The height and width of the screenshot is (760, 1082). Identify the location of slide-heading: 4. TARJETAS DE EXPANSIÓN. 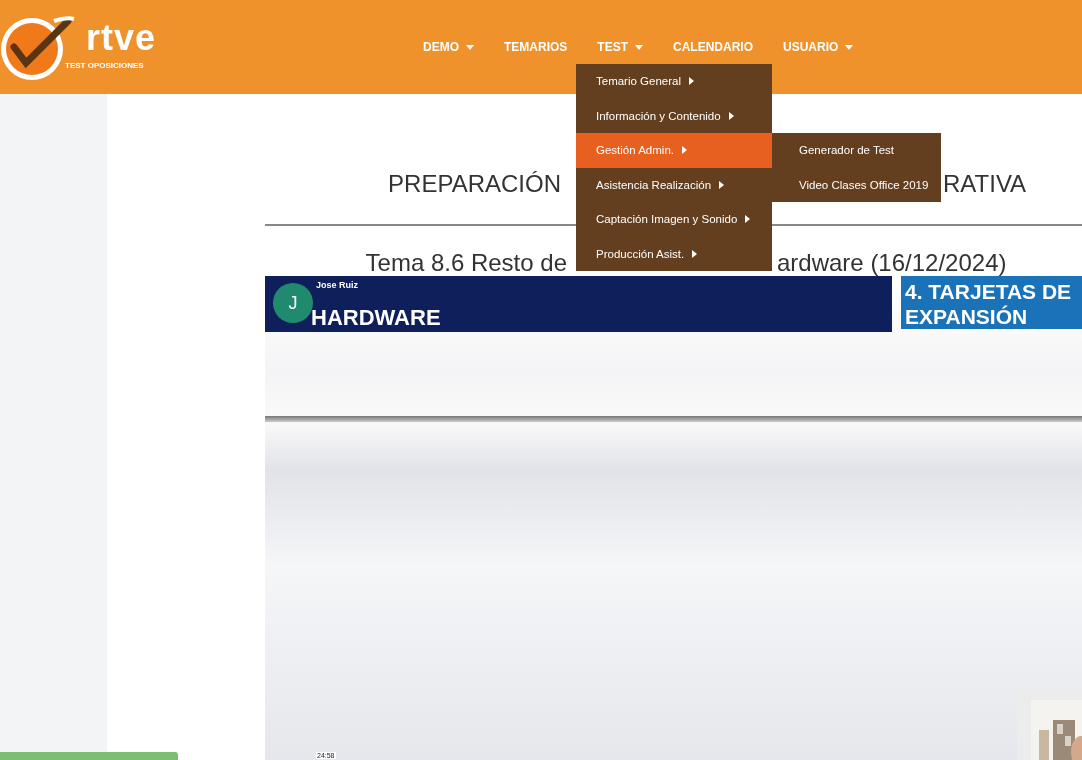
(991, 302).